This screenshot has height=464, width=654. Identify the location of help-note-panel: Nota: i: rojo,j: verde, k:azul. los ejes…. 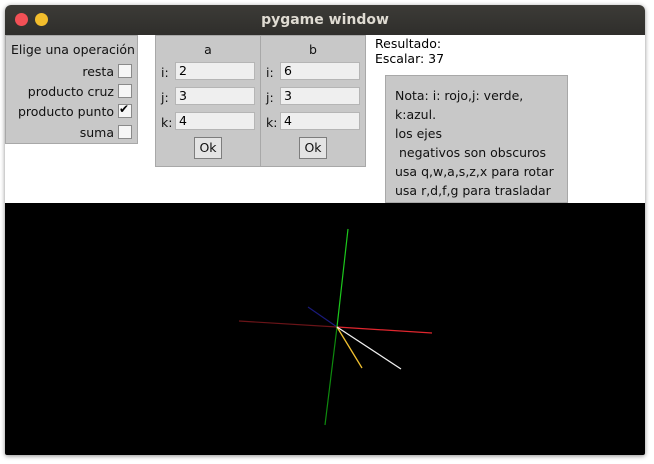
(476, 139).